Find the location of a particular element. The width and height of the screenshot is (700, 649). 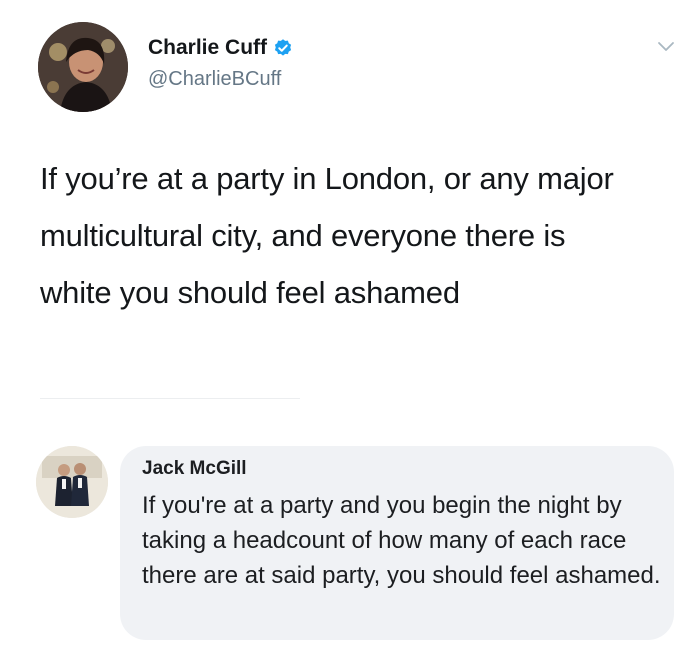

author-handle: @CharlieBCuff is located at coordinates (214, 79).